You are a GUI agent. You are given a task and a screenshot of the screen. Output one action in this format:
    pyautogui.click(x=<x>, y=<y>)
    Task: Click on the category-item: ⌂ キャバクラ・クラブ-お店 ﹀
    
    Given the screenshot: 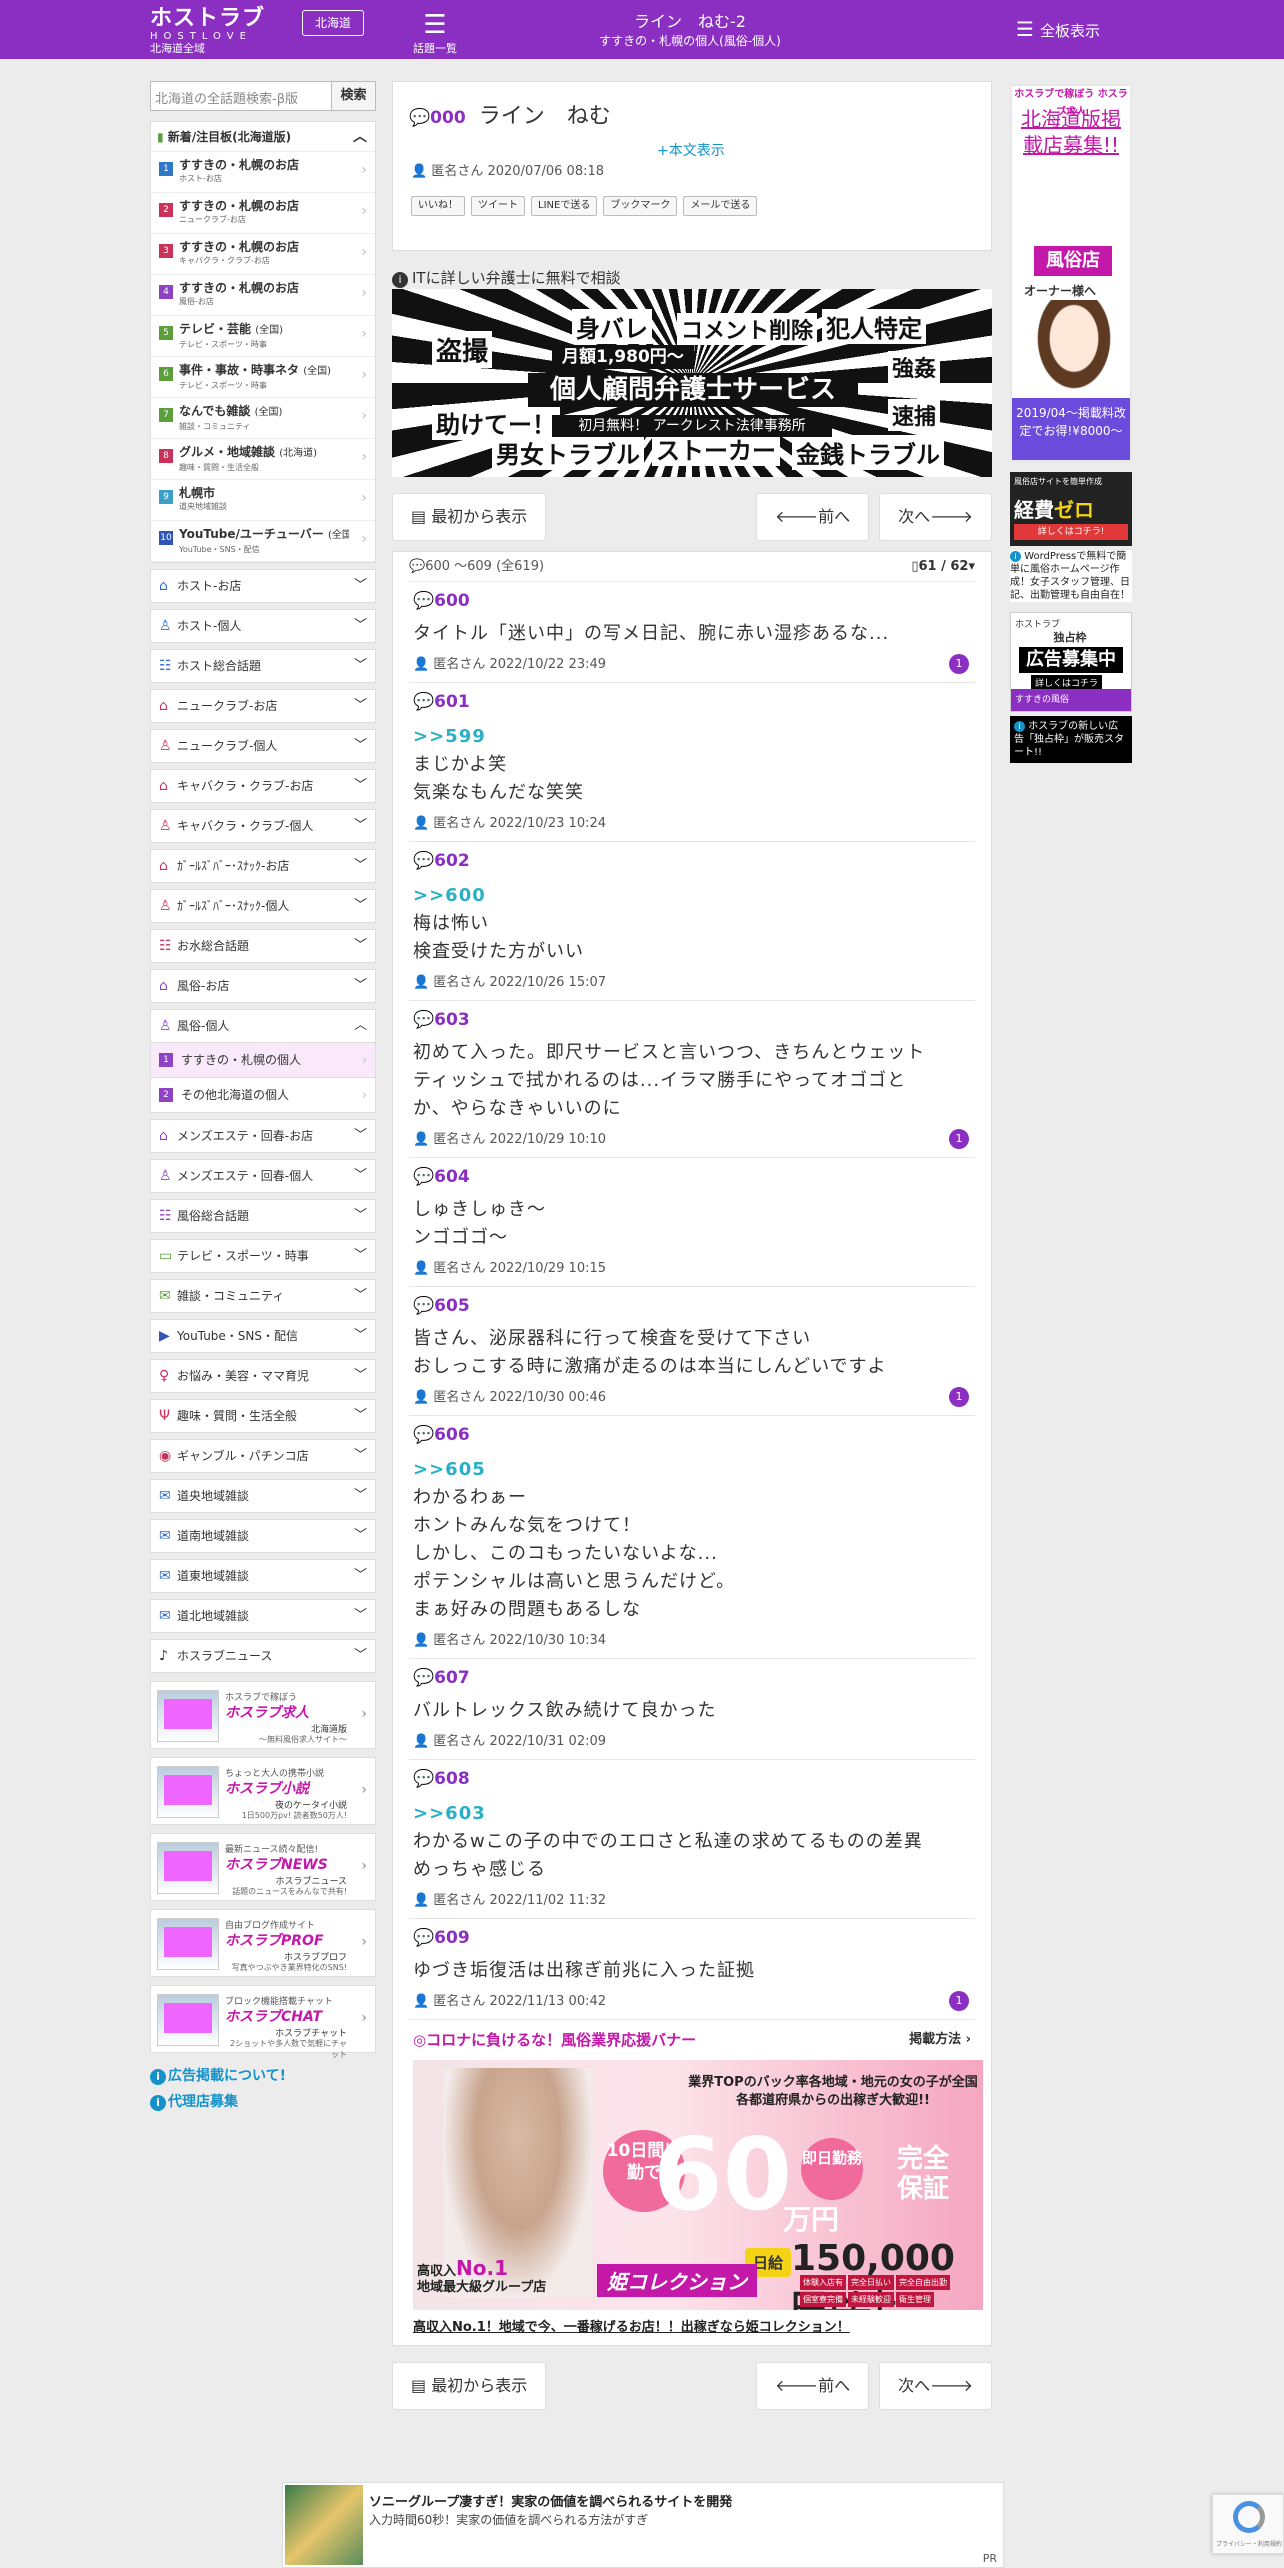 What is the action you would take?
    pyautogui.click(x=263, y=786)
    